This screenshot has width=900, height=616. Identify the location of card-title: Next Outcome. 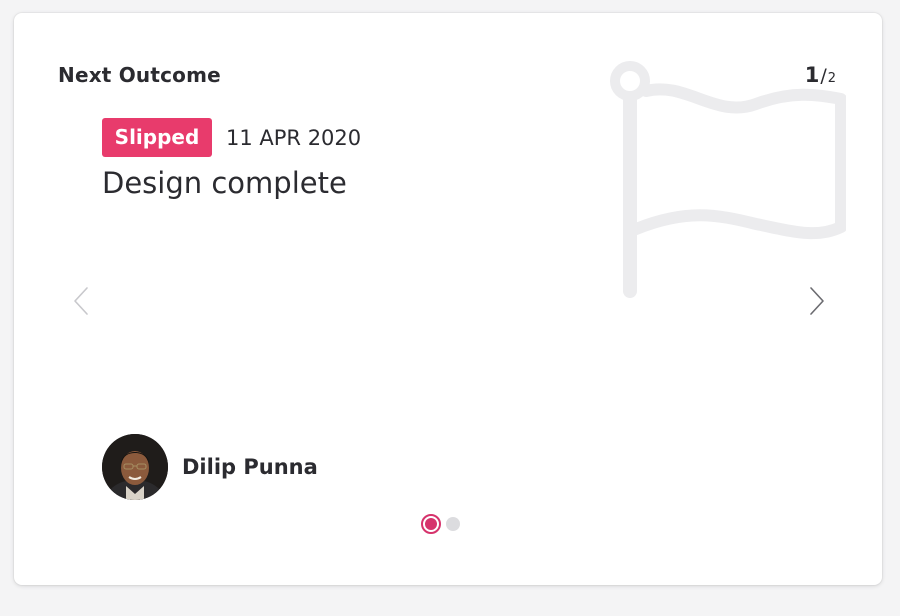
(139, 75).